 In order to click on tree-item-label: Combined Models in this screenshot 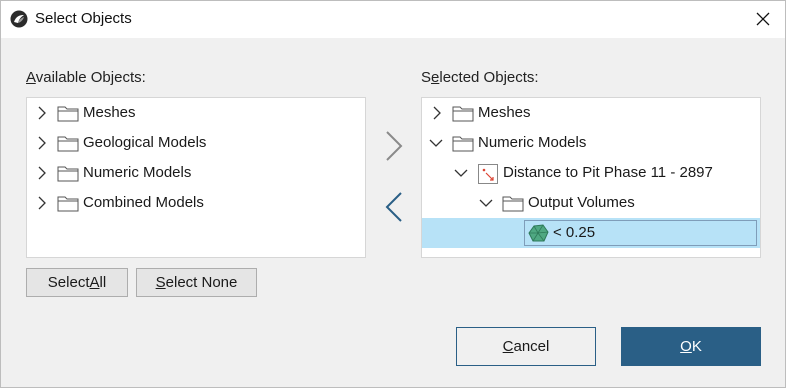, I will do `click(143, 202)`.